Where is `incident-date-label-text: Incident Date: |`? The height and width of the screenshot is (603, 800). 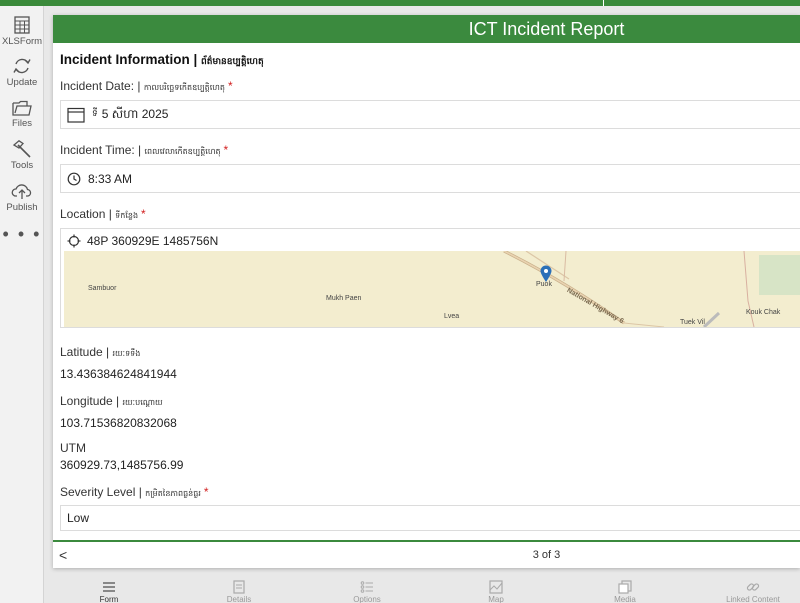 incident-date-label-text: Incident Date: | is located at coordinates (100, 86).